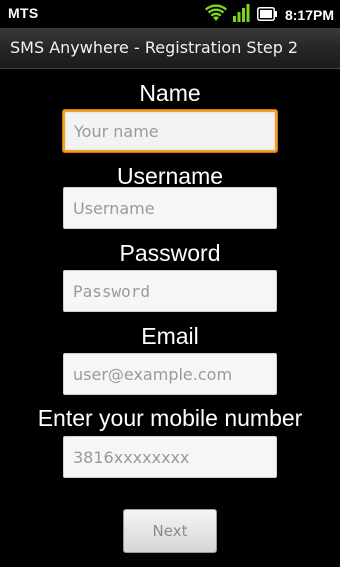 This screenshot has width=340, height=567. What do you see at coordinates (170, 208) in the screenshot?
I see `username-input` at bounding box center [170, 208].